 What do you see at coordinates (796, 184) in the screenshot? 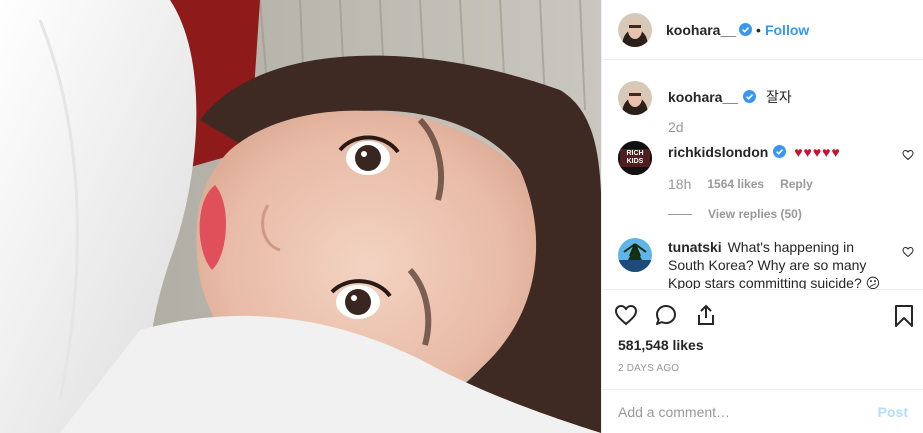
I see `reply-button: Reply` at bounding box center [796, 184].